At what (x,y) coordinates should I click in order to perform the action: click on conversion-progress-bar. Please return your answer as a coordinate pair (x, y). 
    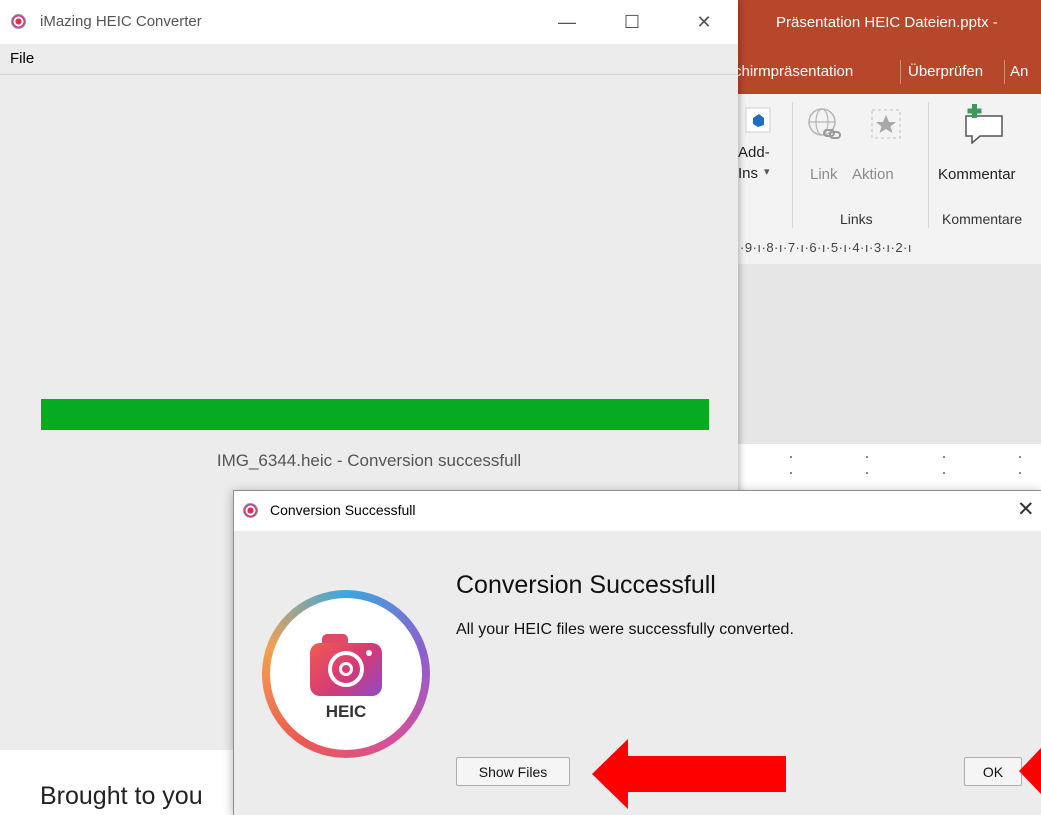
    Looking at the image, I should click on (375, 414).